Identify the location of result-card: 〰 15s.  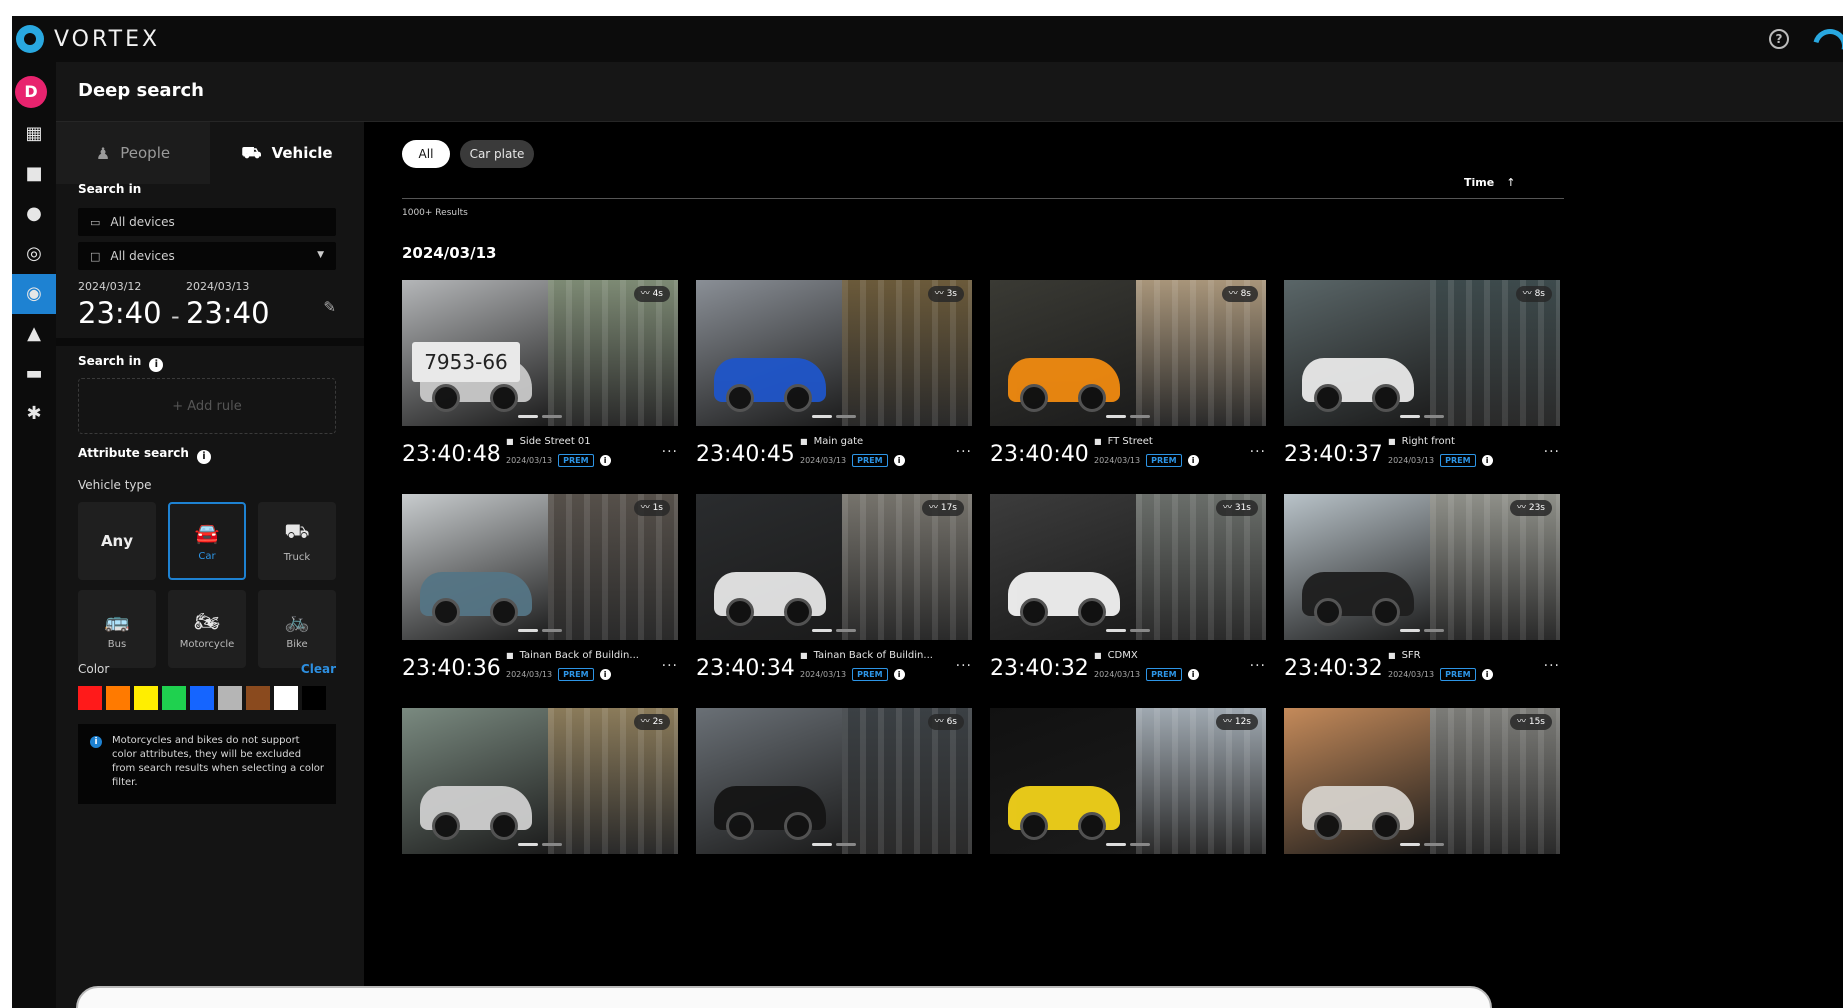
(1422, 807).